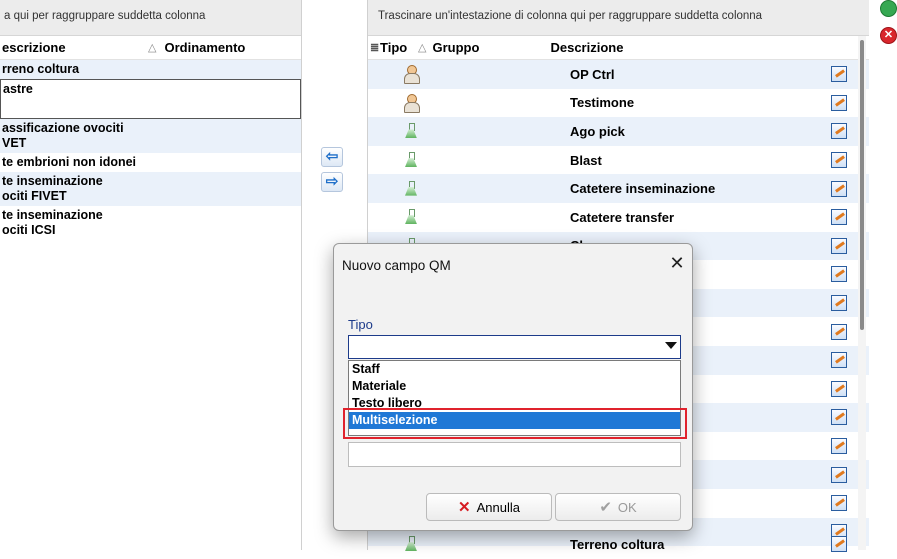  What do you see at coordinates (397, 47) in the screenshot?
I see `column-header-tipo: Tipo` at bounding box center [397, 47].